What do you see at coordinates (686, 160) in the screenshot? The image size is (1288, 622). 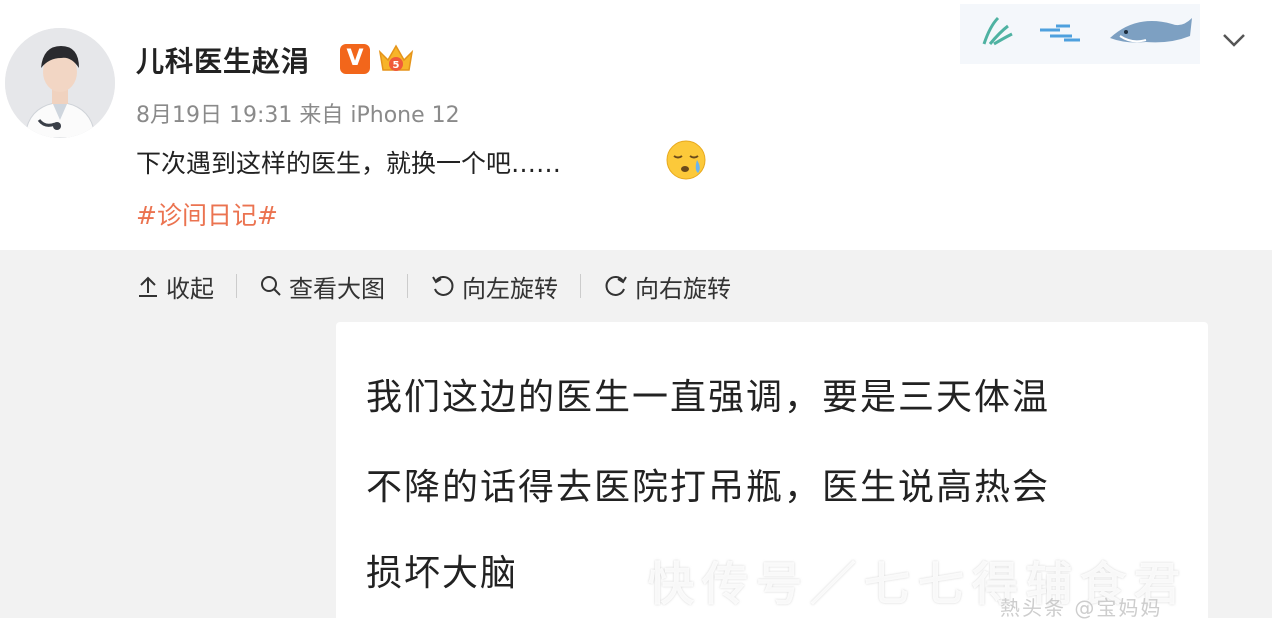 I see `sleepy-face-emoji-icon` at bounding box center [686, 160].